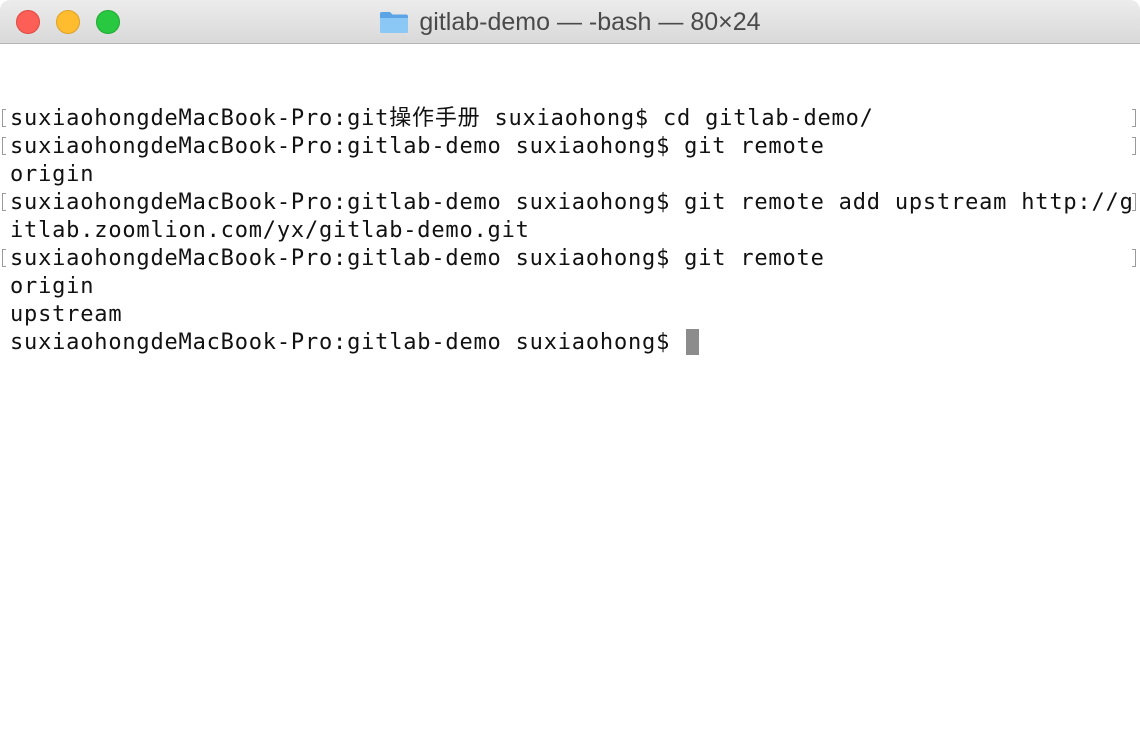 The image size is (1140, 730). I want to click on window-title-container: gitlab-demo — -bash — 80×24, so click(570, 22).